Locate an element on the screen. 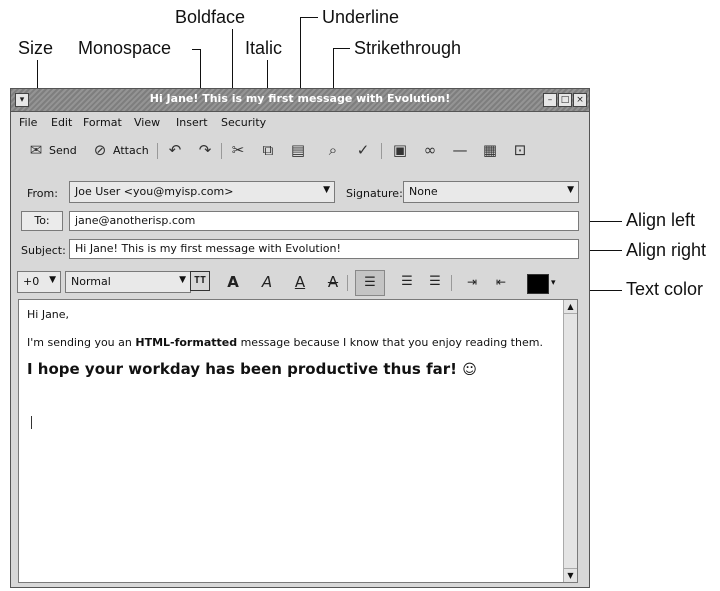  callout-align-right: Align right is located at coordinates (666, 250).